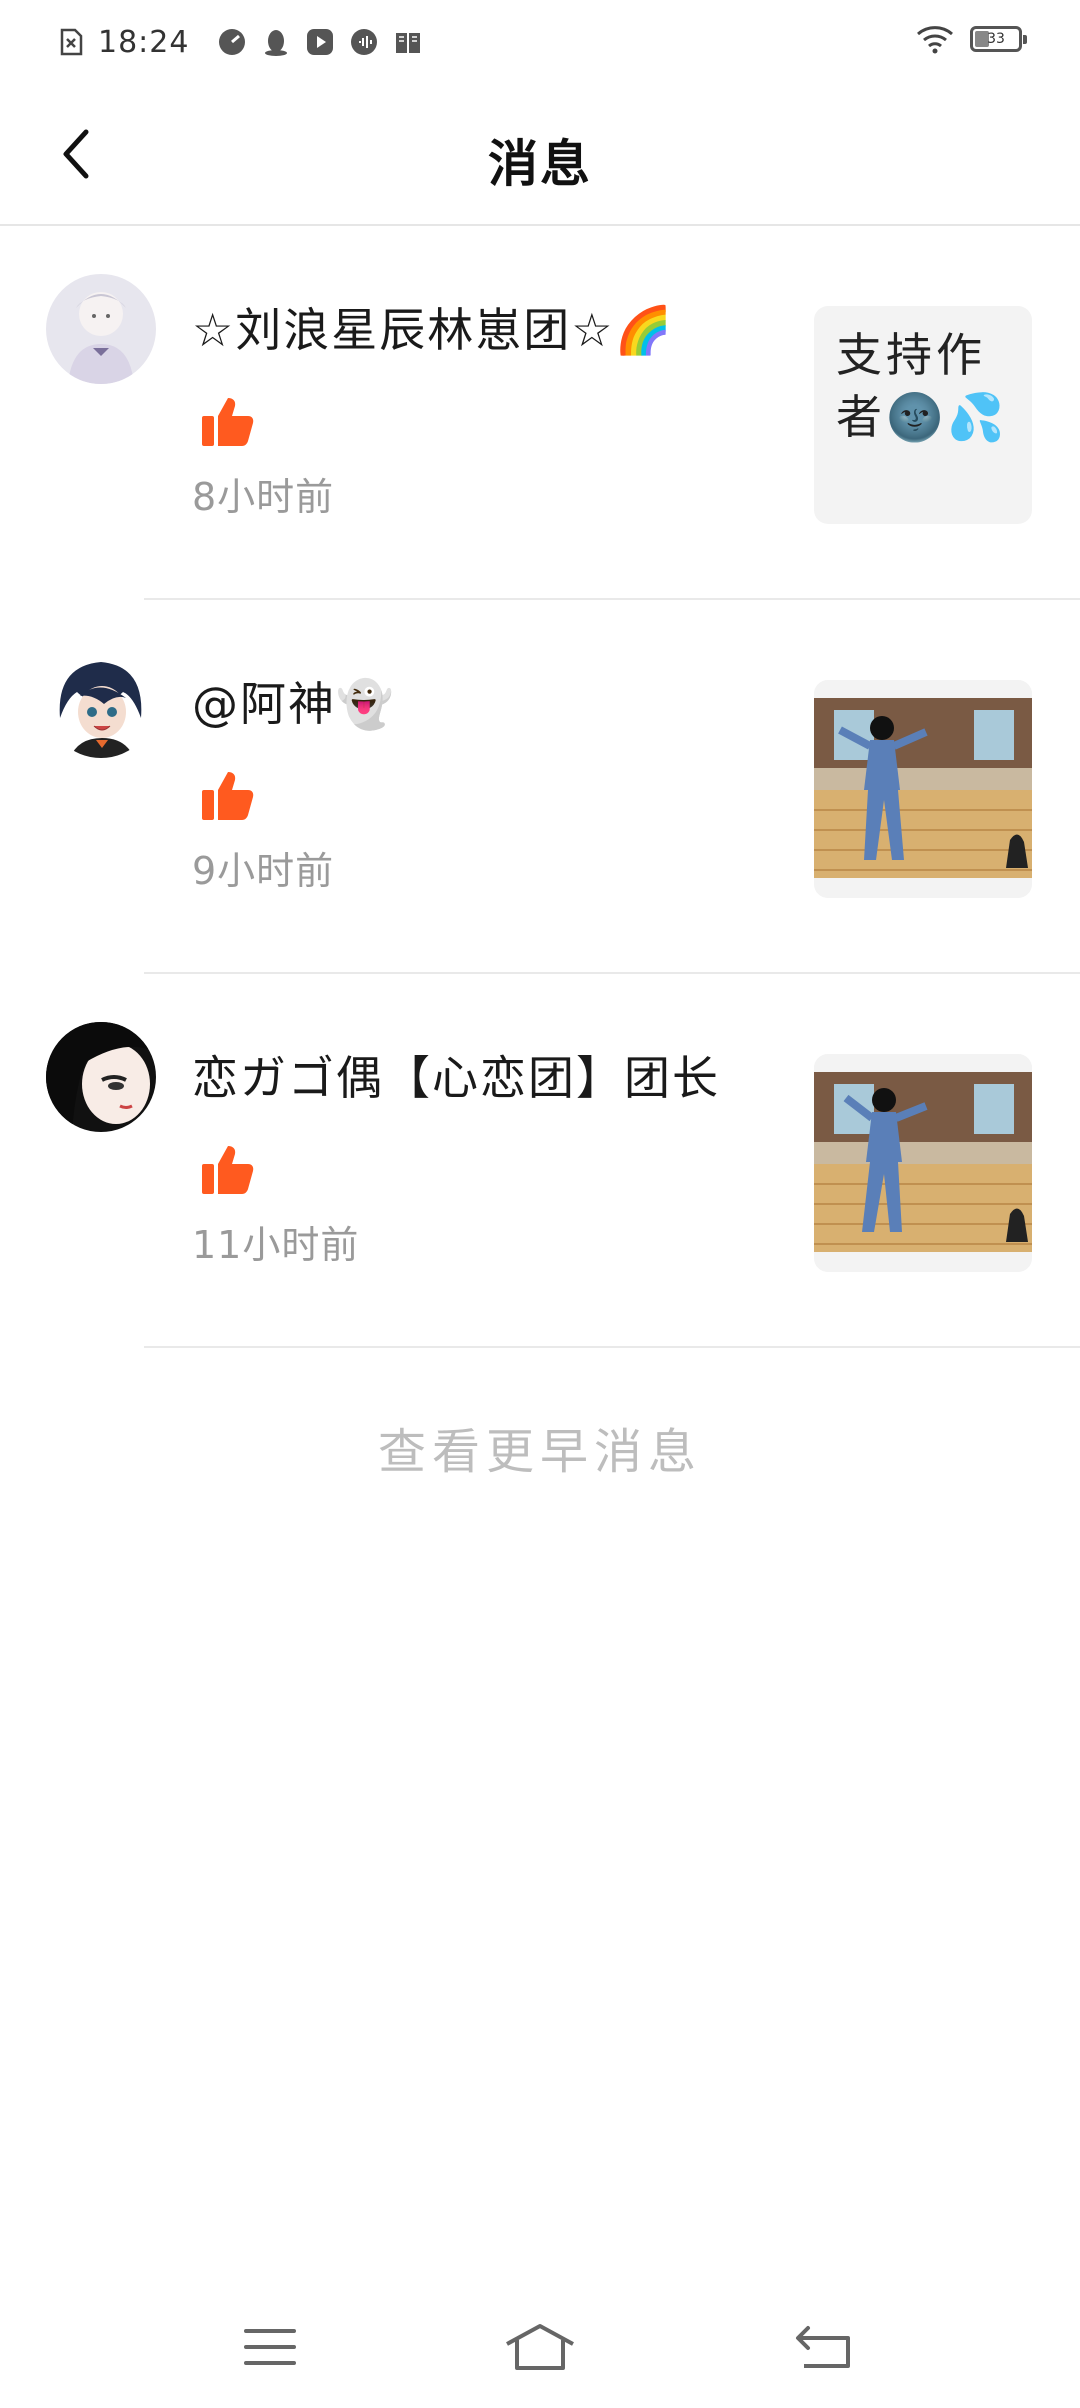 The height and width of the screenshot is (2408, 1080). I want to click on qq-penguin-icon, so click(276, 43).